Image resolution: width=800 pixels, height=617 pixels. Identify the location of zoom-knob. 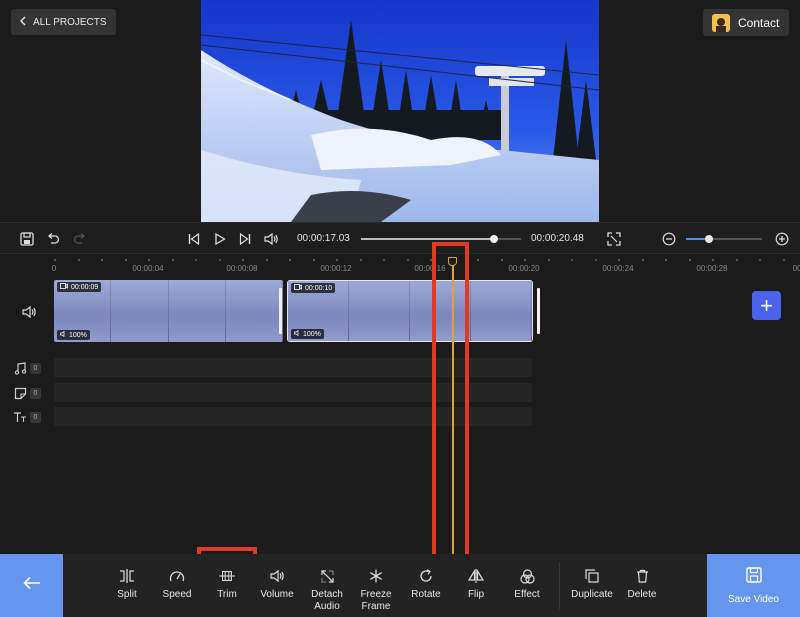
(708, 239).